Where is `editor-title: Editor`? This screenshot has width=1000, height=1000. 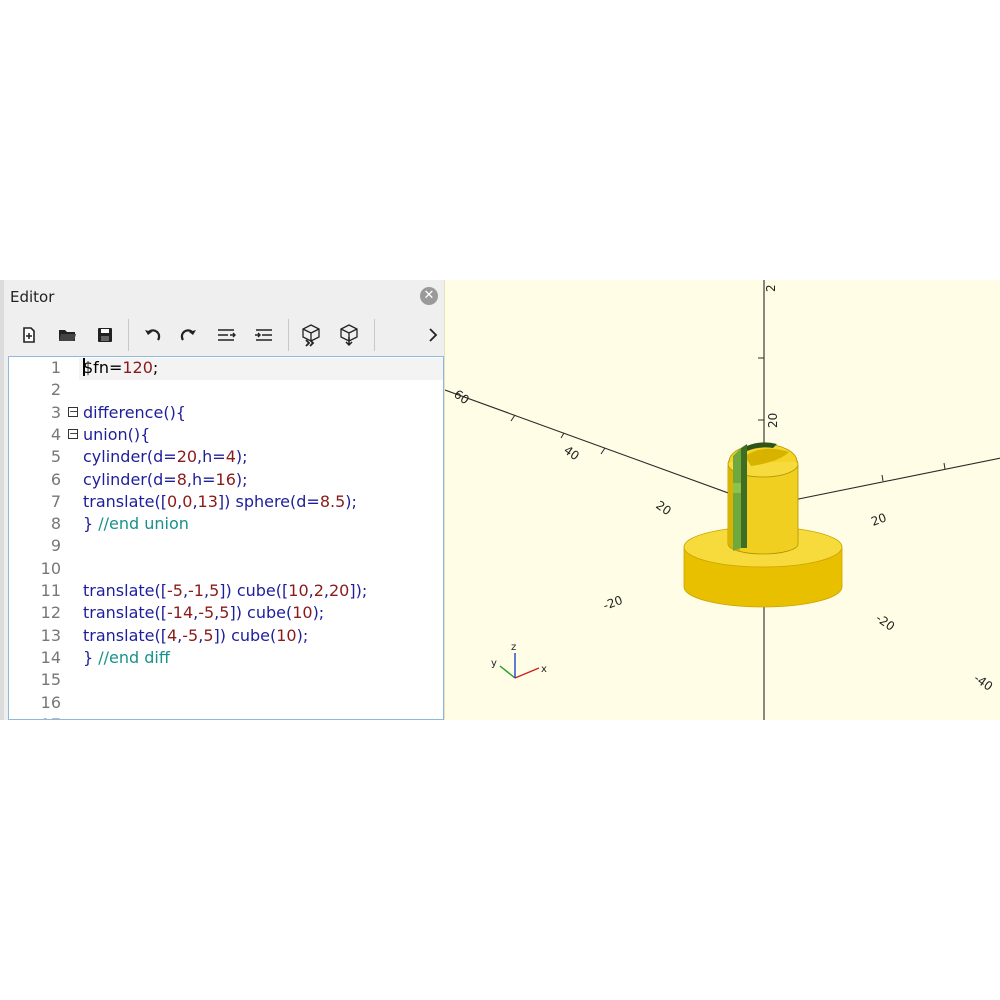
editor-title: Editor is located at coordinates (32, 297).